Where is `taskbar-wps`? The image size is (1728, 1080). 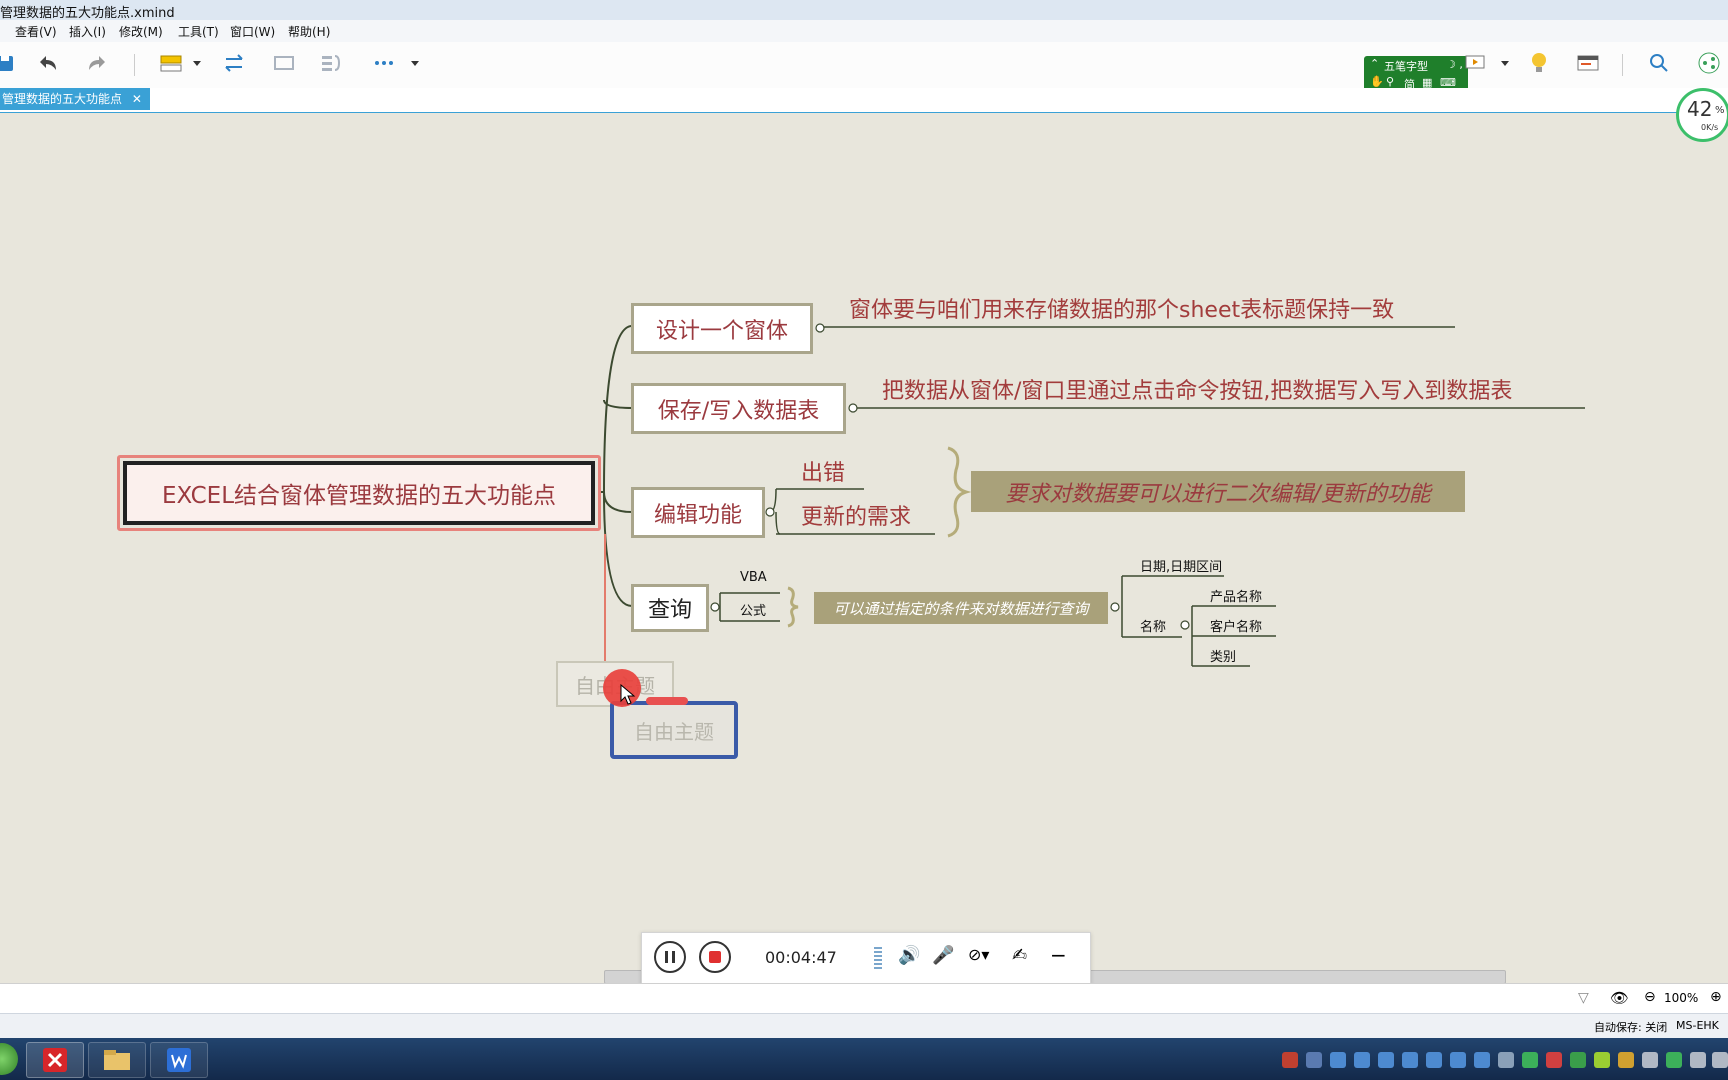 taskbar-wps is located at coordinates (179, 1060).